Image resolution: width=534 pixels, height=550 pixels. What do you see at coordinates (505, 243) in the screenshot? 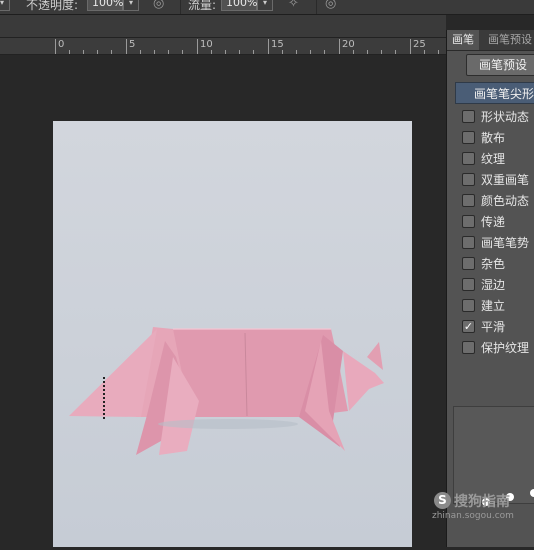
I see `option-label: 画笔笔势` at bounding box center [505, 243].